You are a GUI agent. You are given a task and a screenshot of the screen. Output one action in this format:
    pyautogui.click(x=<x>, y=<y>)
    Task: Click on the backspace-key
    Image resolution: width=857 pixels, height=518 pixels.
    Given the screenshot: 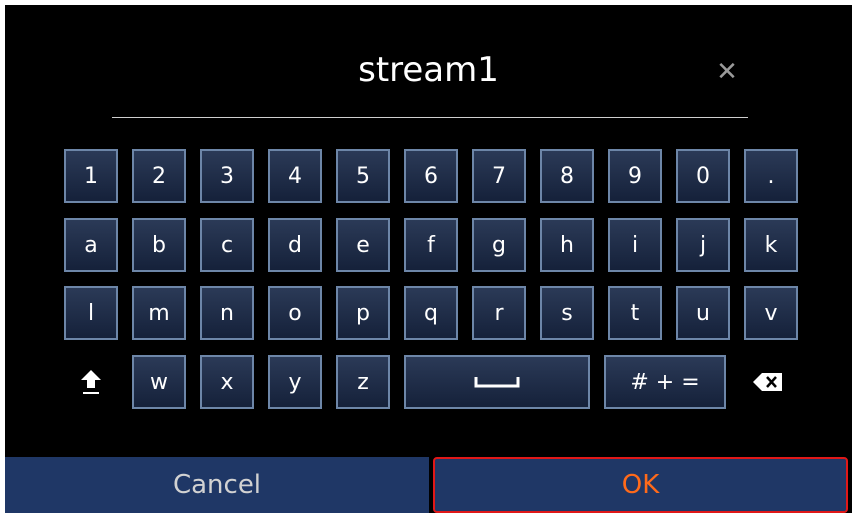 What is the action you would take?
    pyautogui.click(x=768, y=382)
    